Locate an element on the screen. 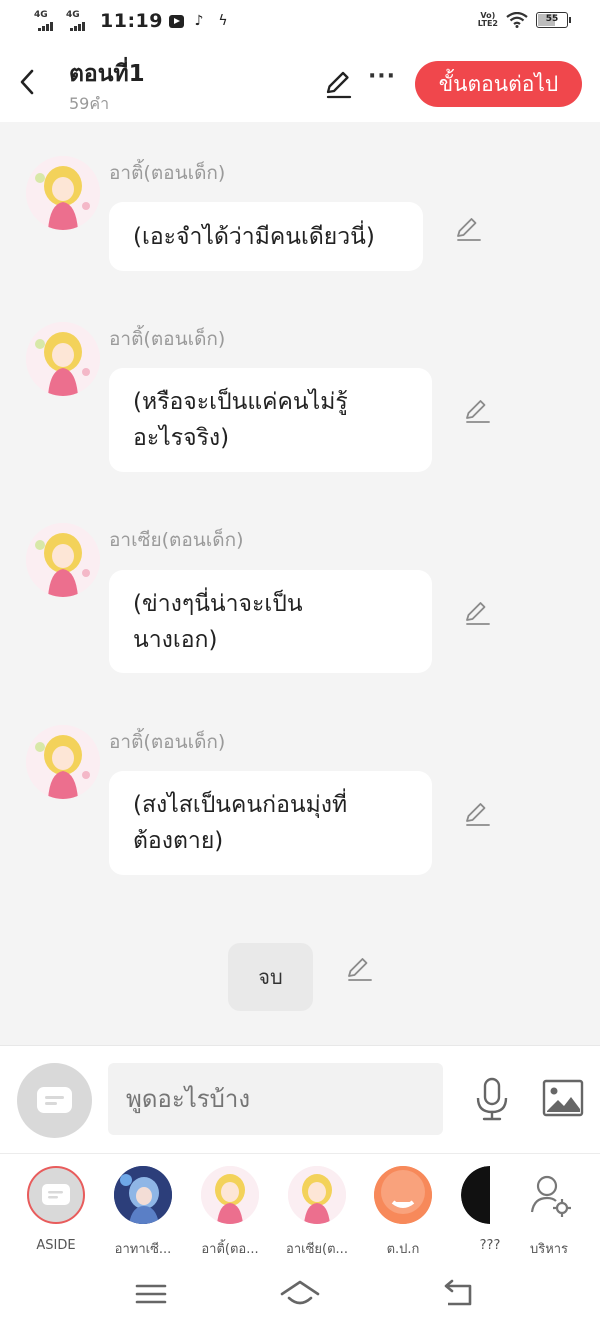 This screenshot has height=1333, width=600. clock: 11:19 is located at coordinates (131, 21).